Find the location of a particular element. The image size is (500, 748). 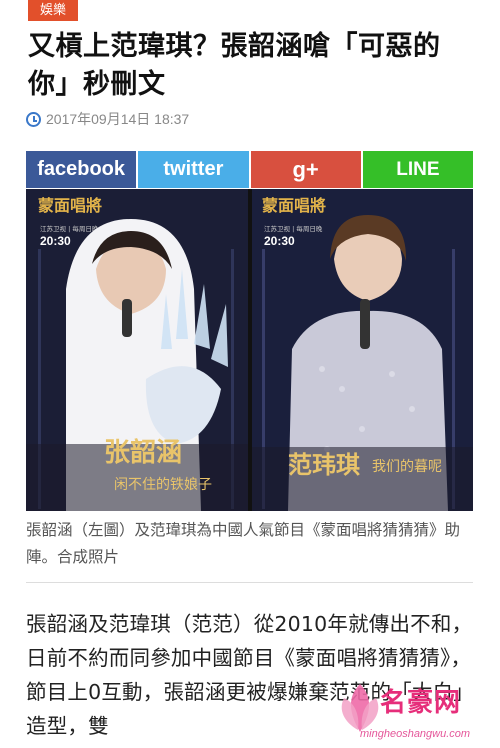

divider is located at coordinates (249, 582).